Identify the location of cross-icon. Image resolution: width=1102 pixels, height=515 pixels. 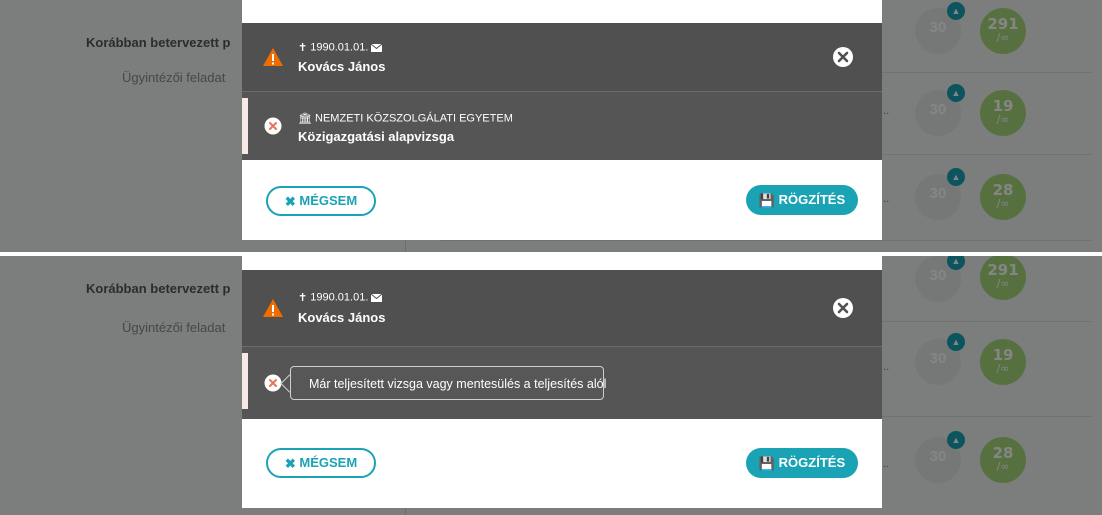
(273, 126).